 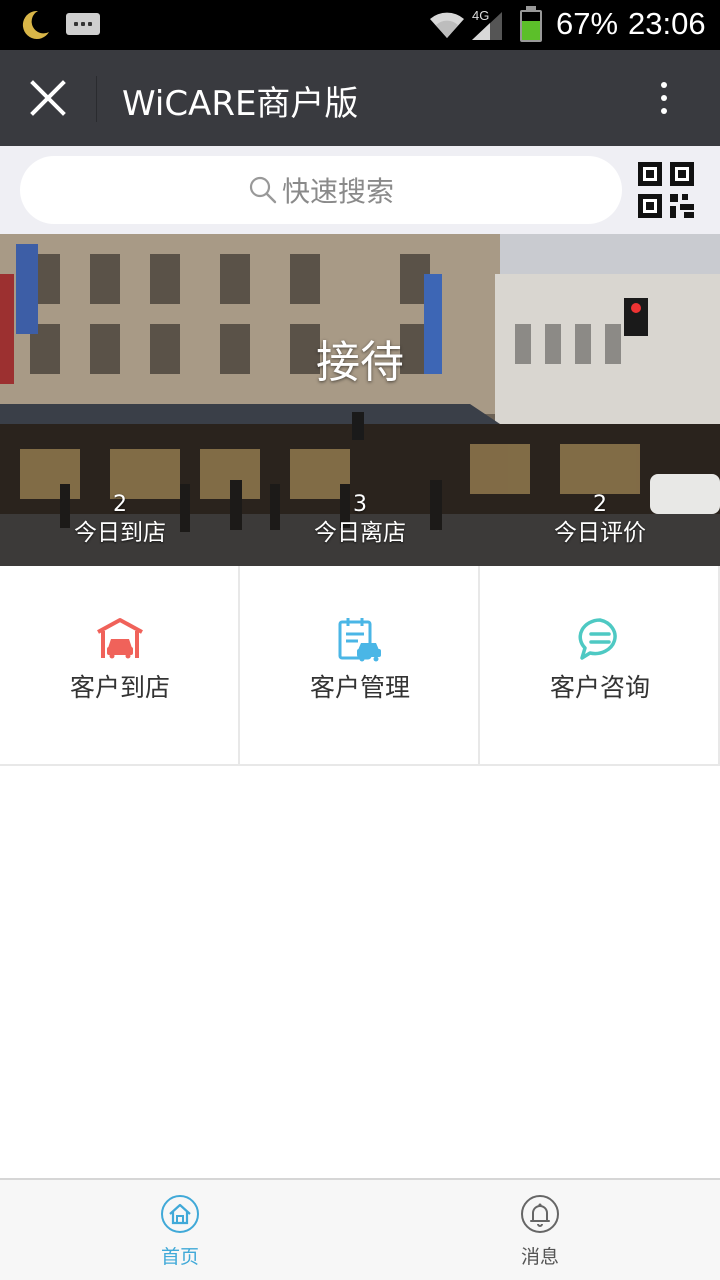 I want to click on tab-home: 首页, so click(x=180, y=1230).